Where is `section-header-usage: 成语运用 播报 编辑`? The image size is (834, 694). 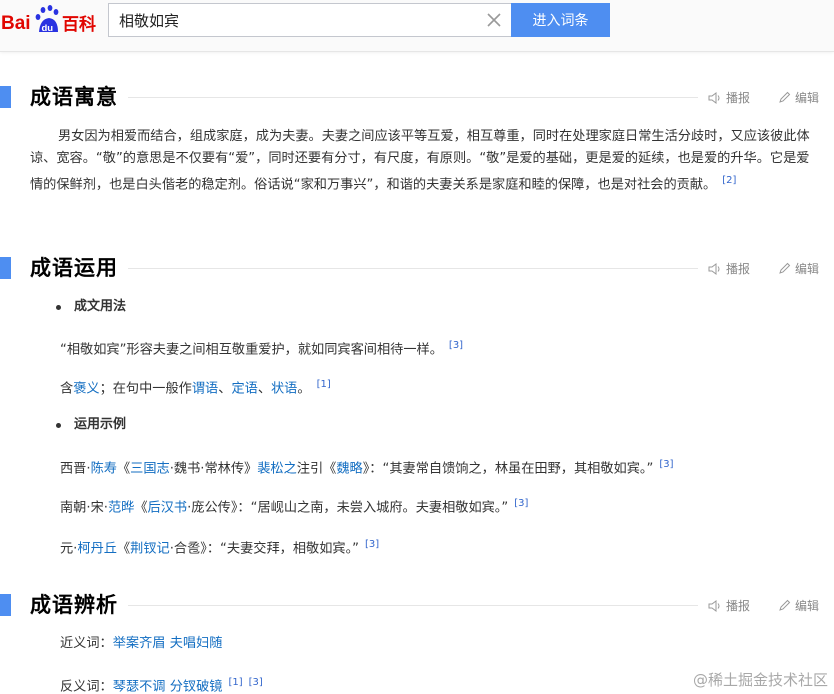
section-header-usage: 成语运用 播报 编辑 is located at coordinates (417, 268).